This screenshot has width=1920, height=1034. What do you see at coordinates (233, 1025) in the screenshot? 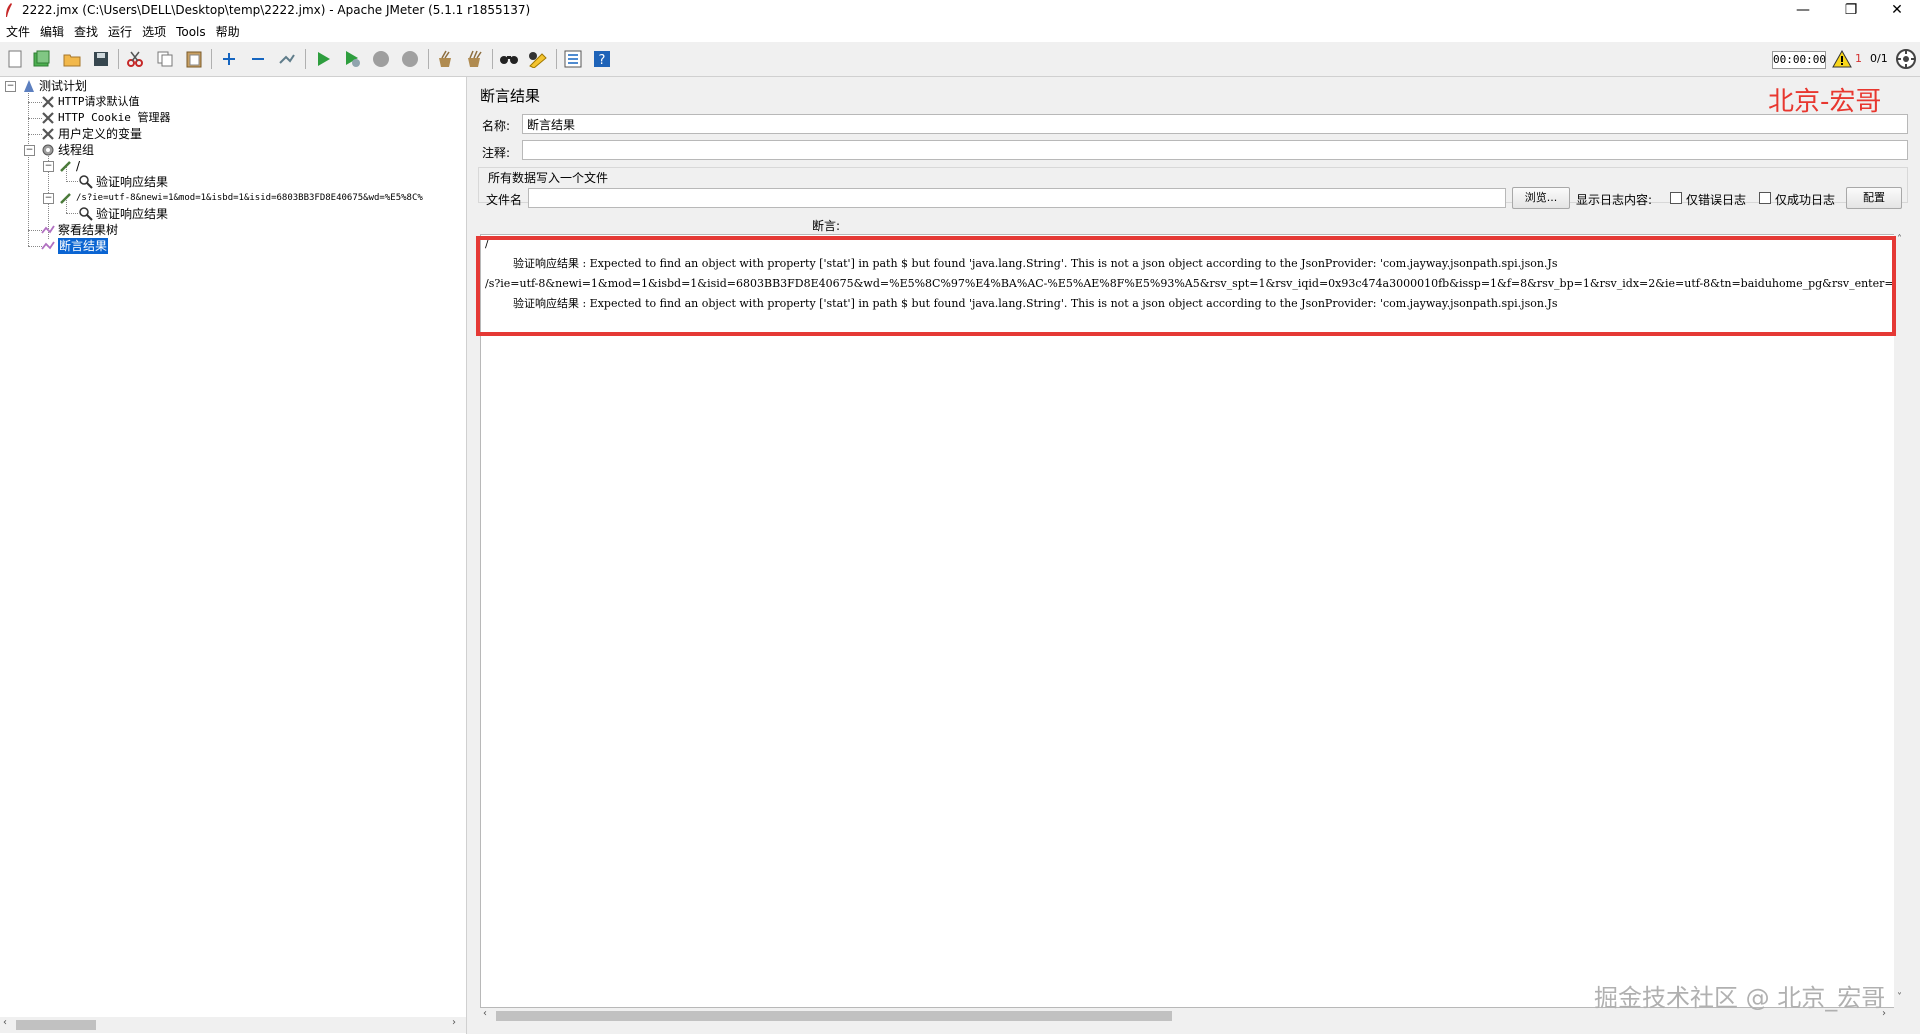
I see `tree-horizontal-scrollbar: ‹ ›` at bounding box center [233, 1025].